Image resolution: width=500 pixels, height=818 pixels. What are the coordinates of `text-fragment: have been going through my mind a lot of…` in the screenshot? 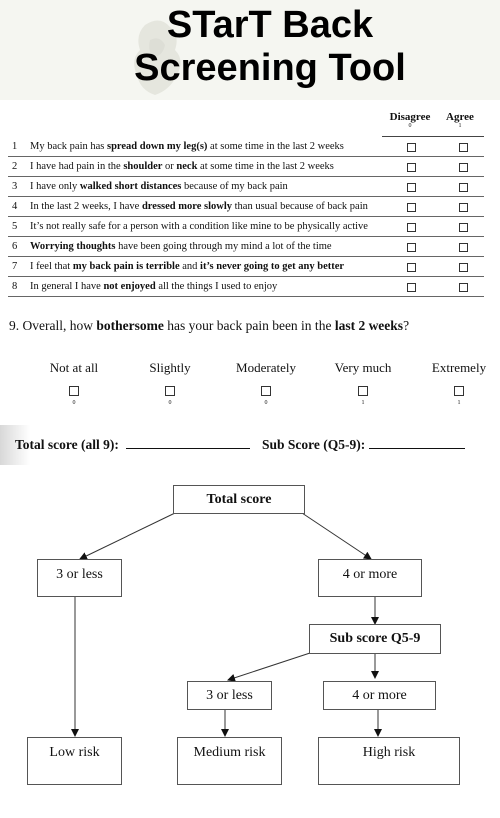 It's located at (223, 246).